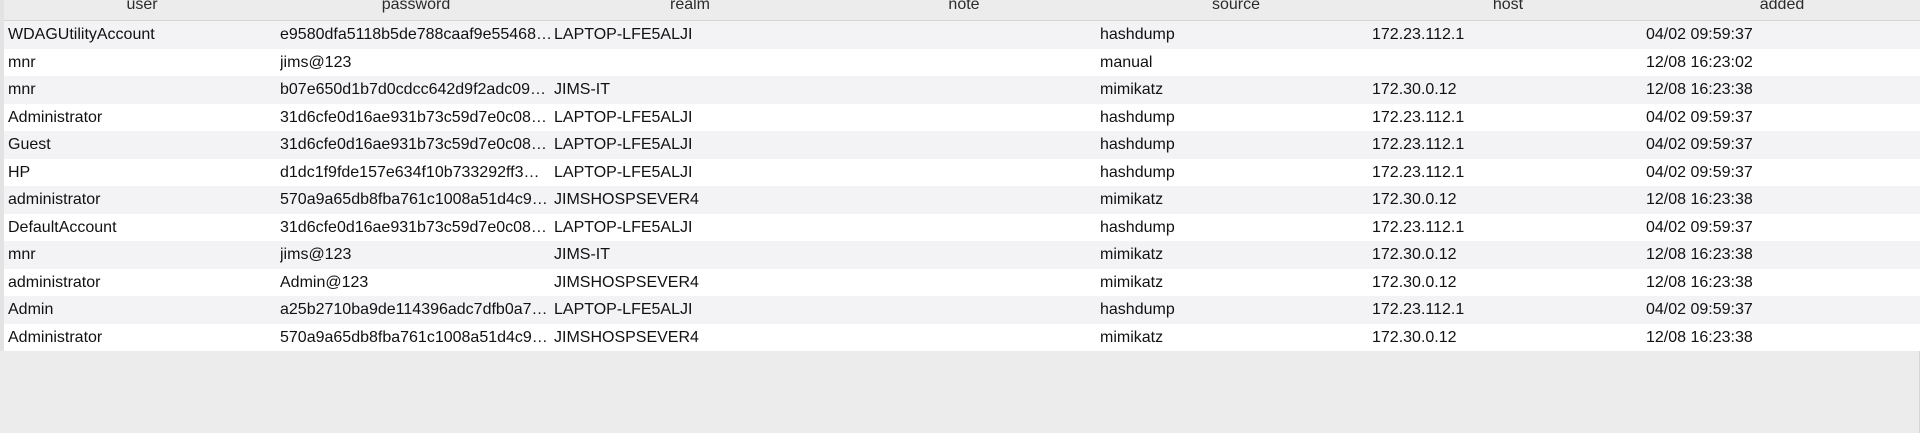  I want to click on cell-source: manual, so click(1126, 62).